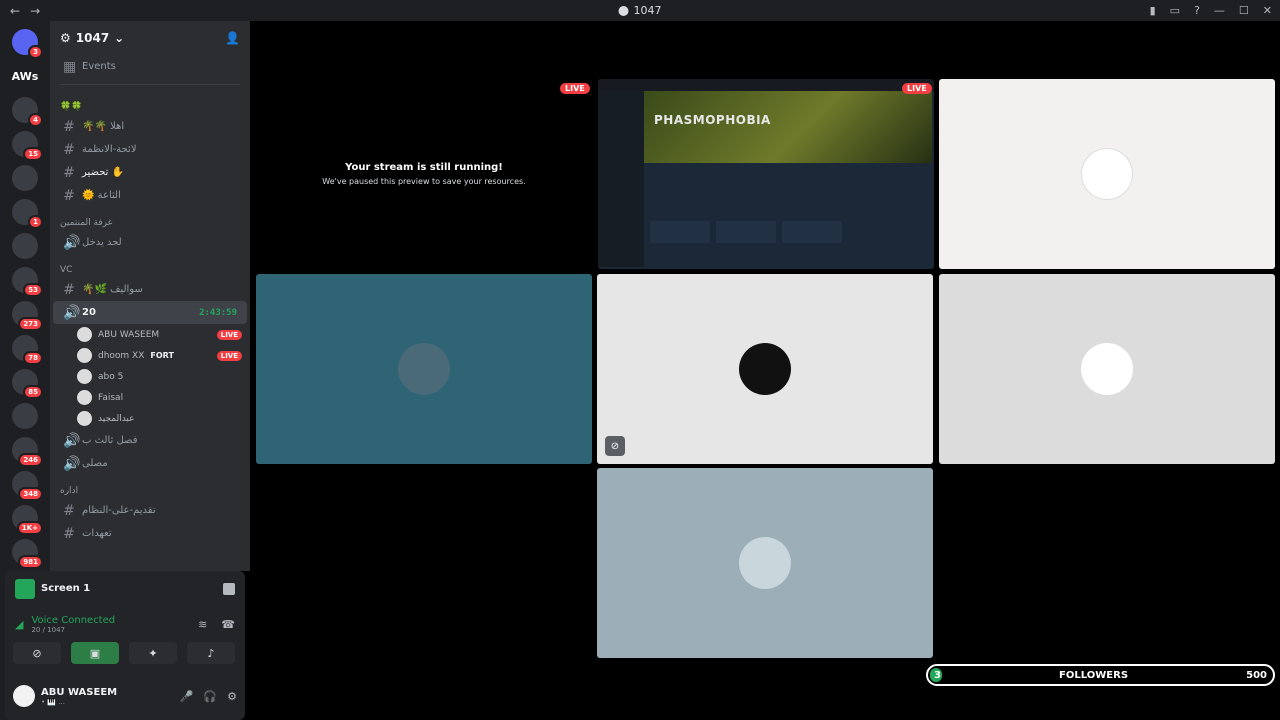 The width and height of the screenshot is (1280, 720). I want to click on game-stream-tile: PHASMOPHOBIA LIVE, so click(766, 174).